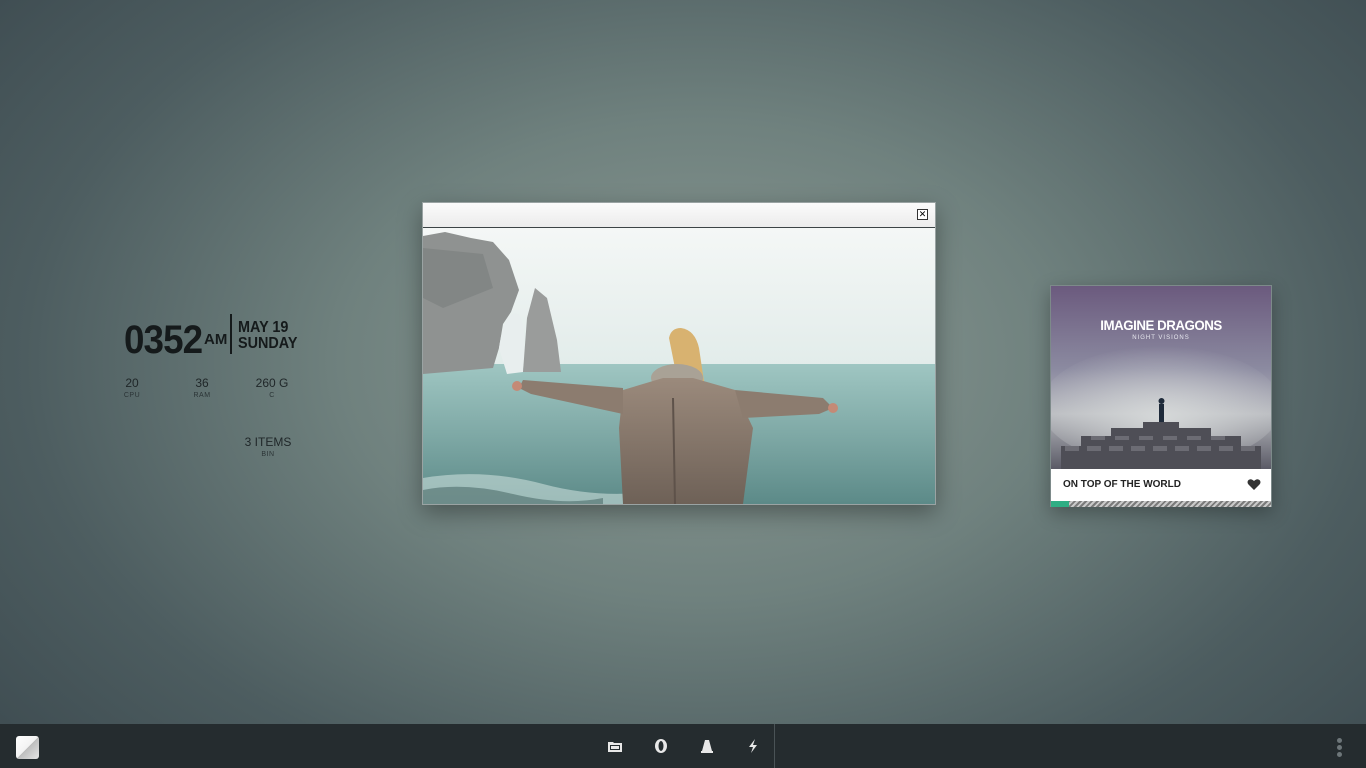 The height and width of the screenshot is (768, 1366). Describe the element at coordinates (1340, 748) in the screenshot. I see `menu-dots-icon` at that location.